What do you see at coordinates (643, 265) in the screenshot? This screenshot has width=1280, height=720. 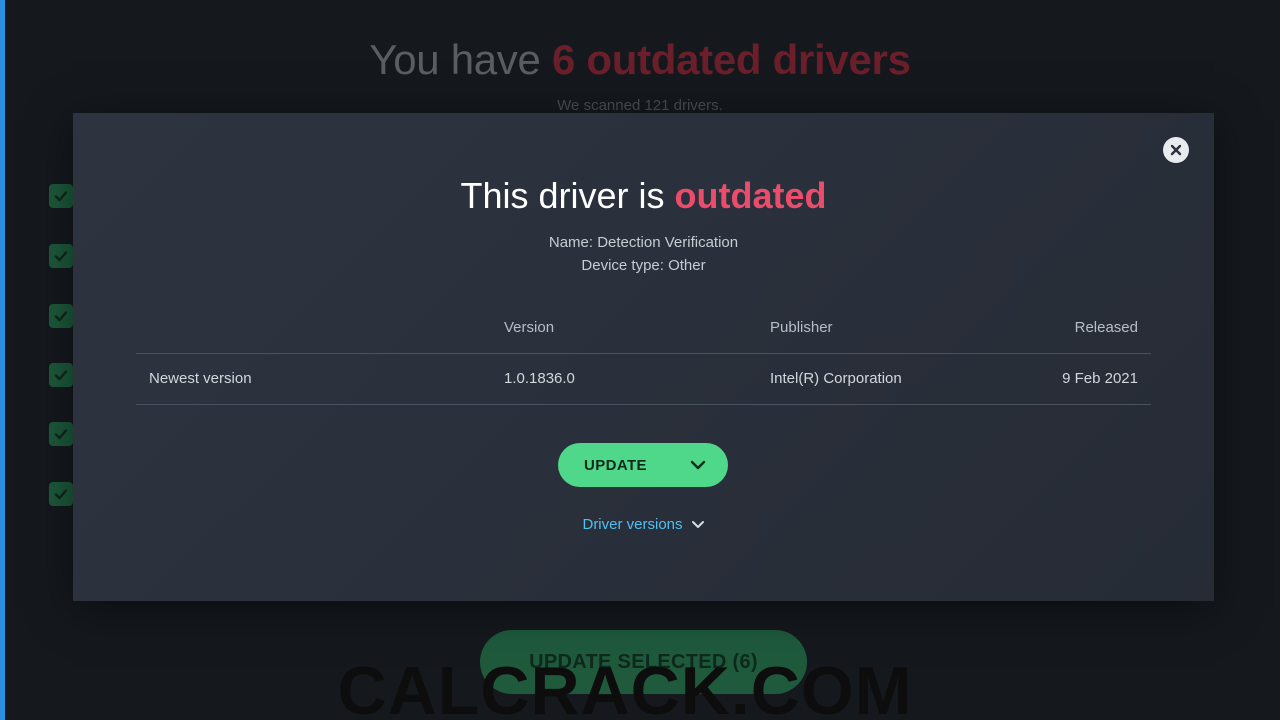 I see `device-type: Device type: Other` at bounding box center [643, 265].